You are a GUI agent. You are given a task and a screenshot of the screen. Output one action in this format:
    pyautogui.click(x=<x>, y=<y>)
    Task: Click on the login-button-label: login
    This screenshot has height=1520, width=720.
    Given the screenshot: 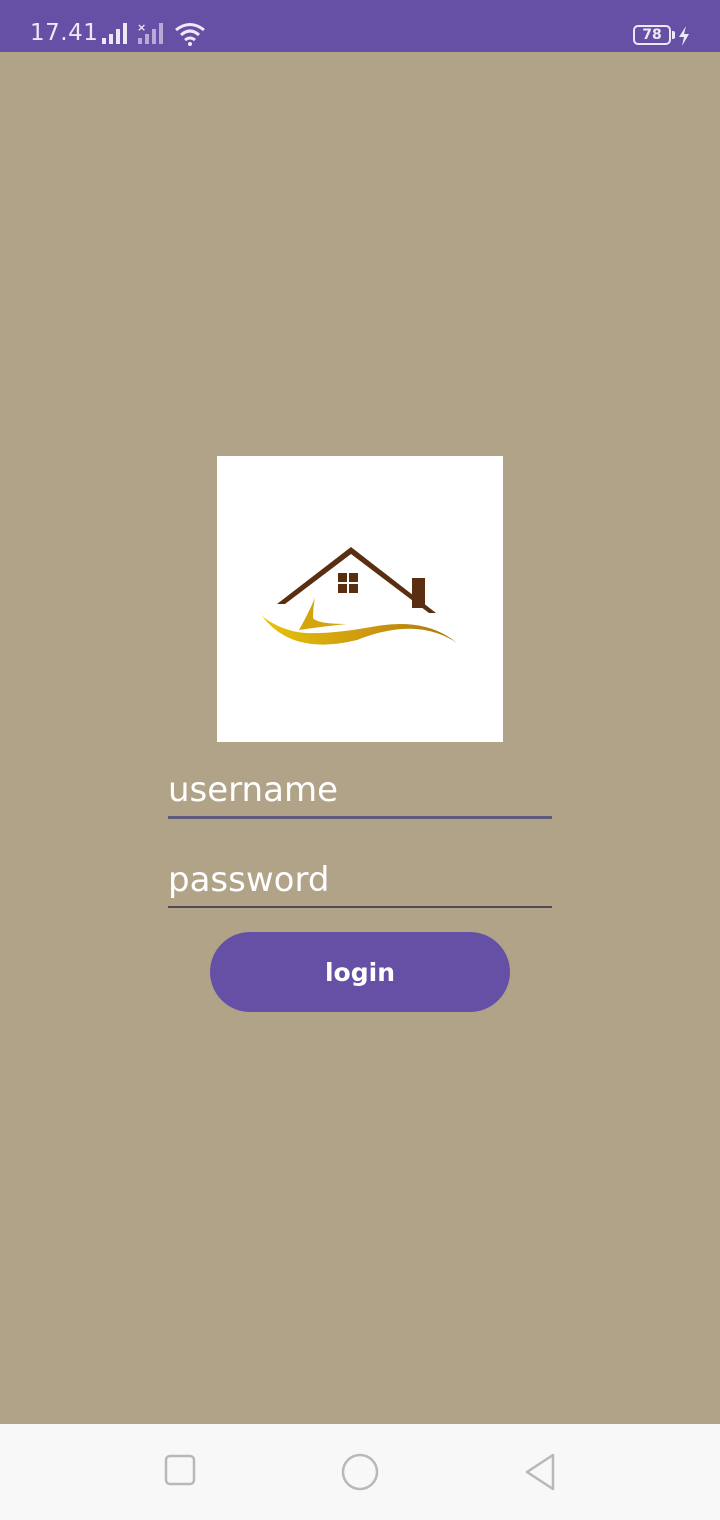 What is the action you would take?
    pyautogui.click(x=359, y=972)
    